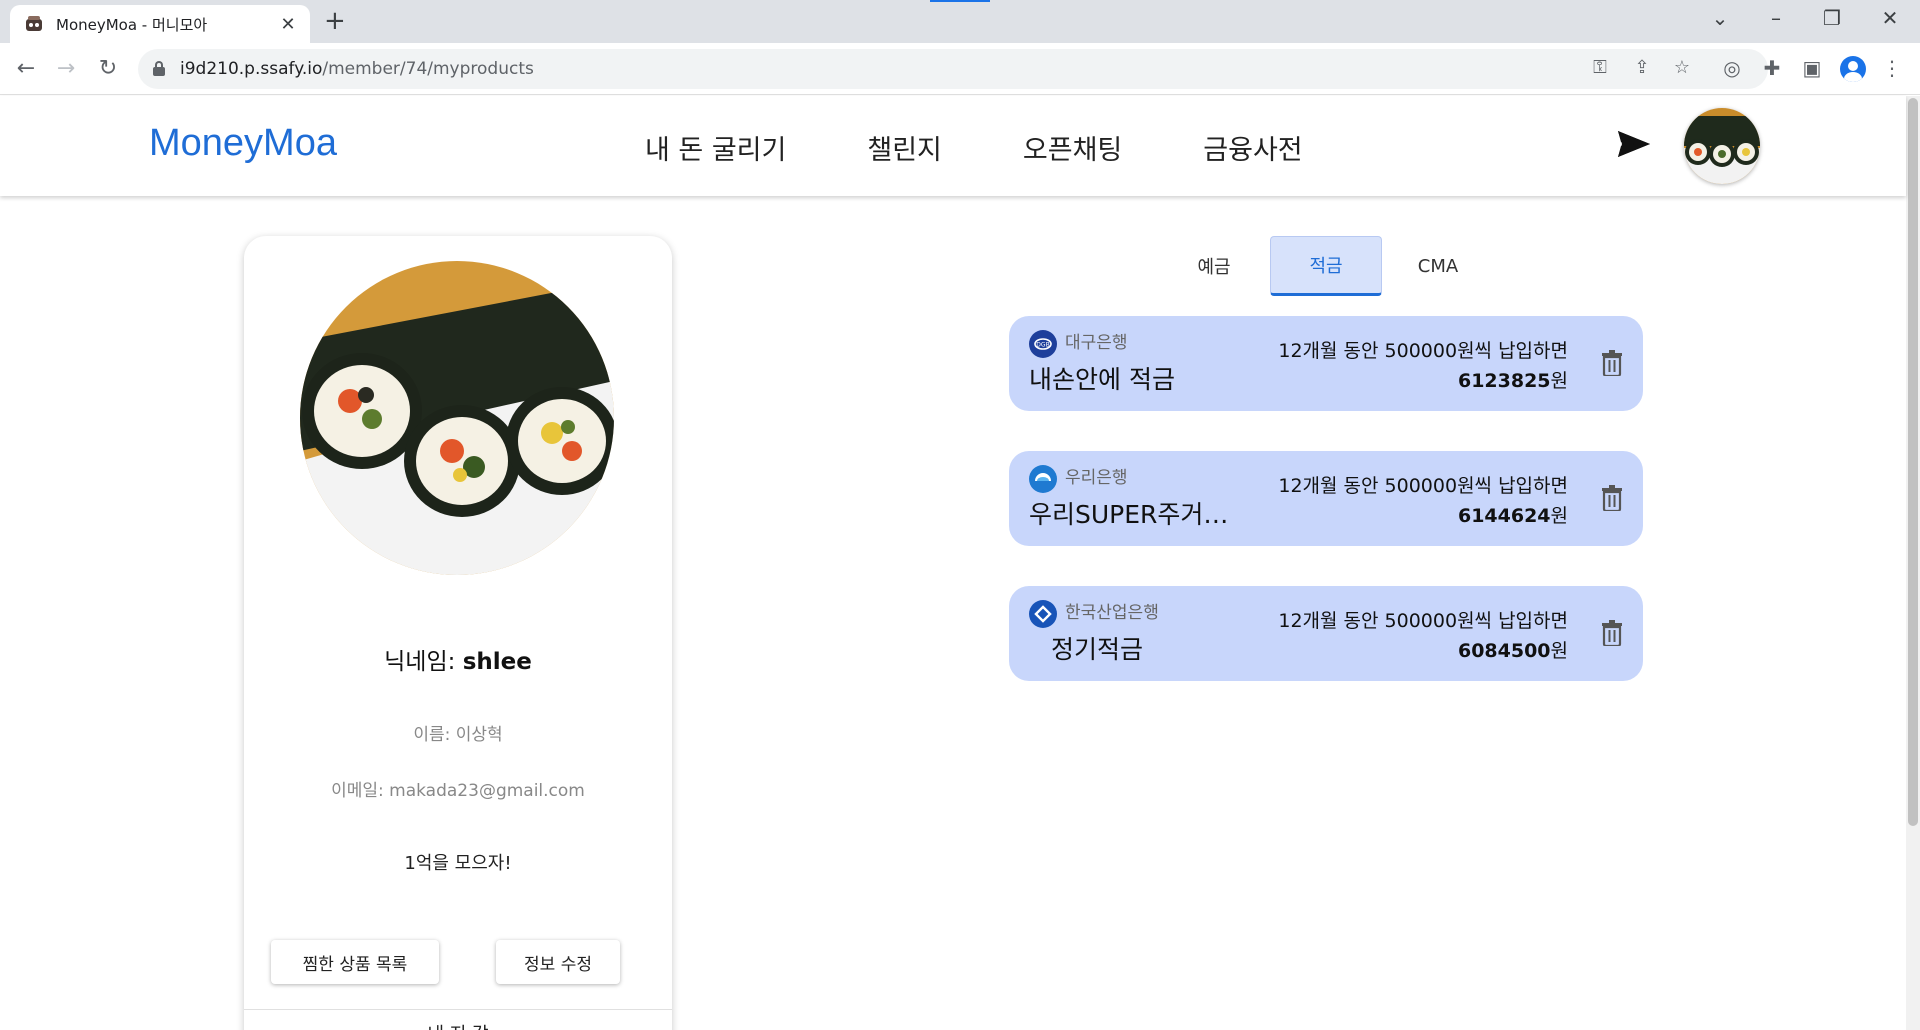 The image size is (1920, 1030). Describe the element at coordinates (1642, 67) in the screenshot. I see `share-icon: ⇪` at that location.